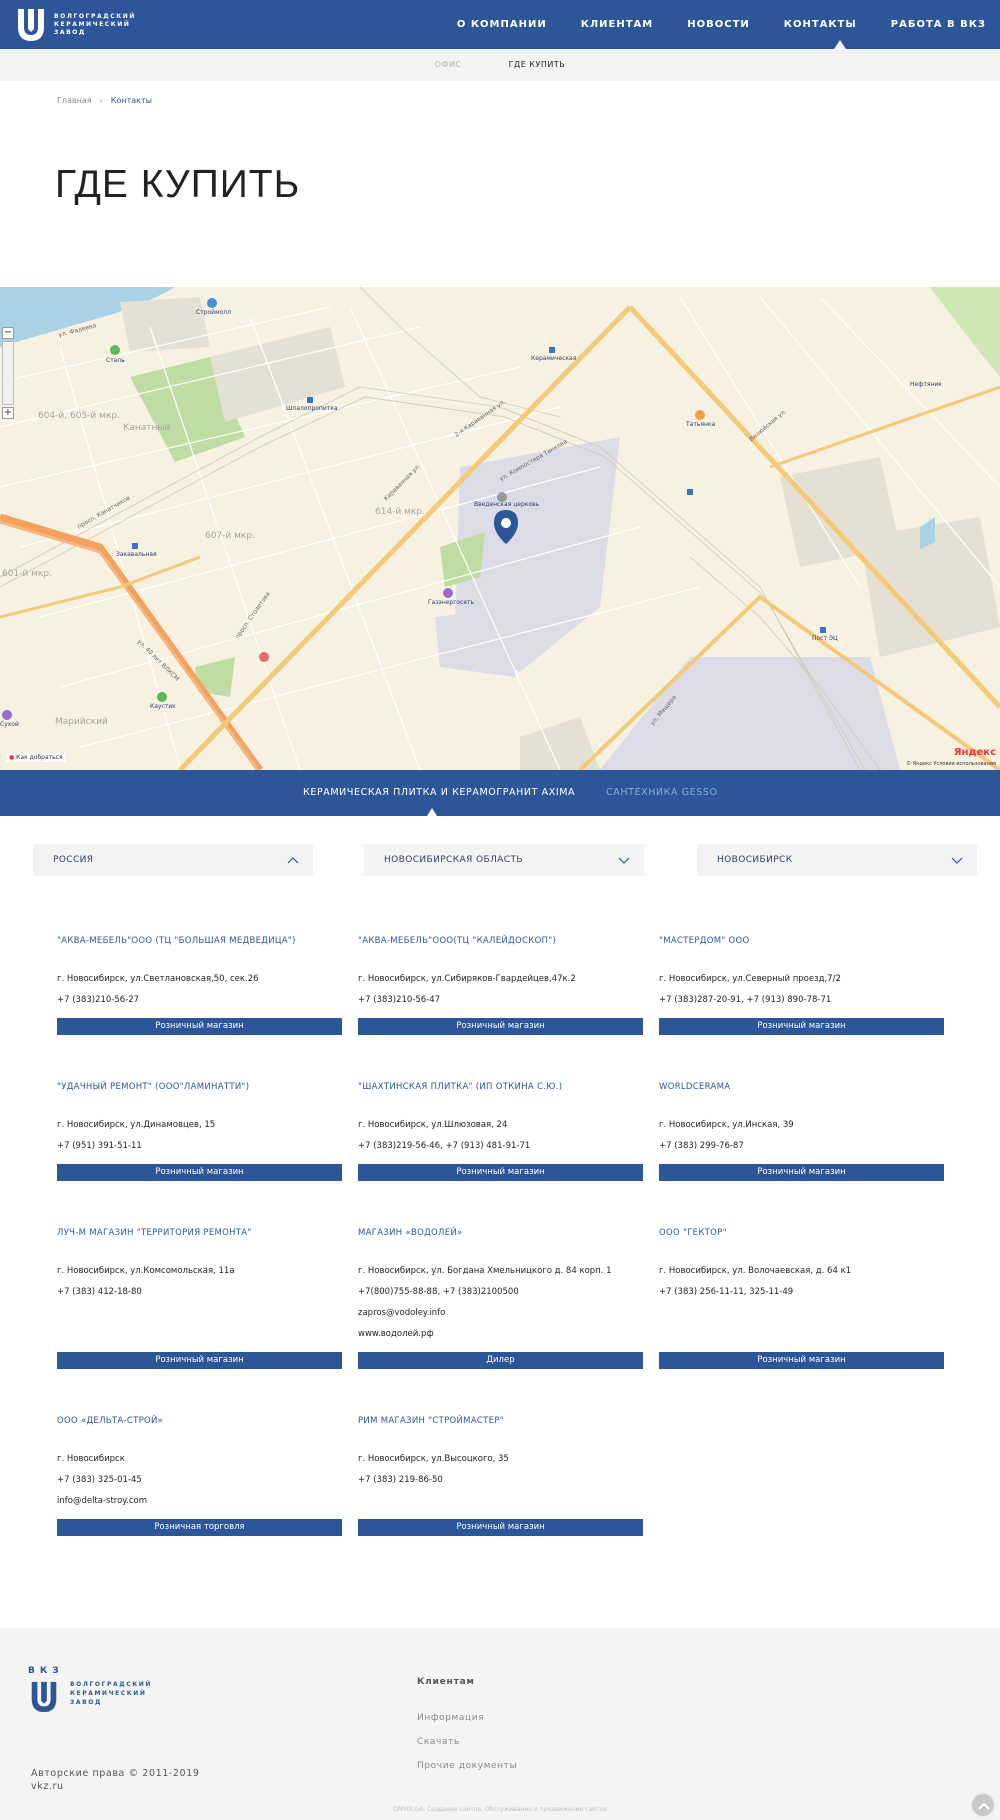  Describe the element at coordinates (554, 358) in the screenshot. I see `map-poi: Керамическая` at that location.